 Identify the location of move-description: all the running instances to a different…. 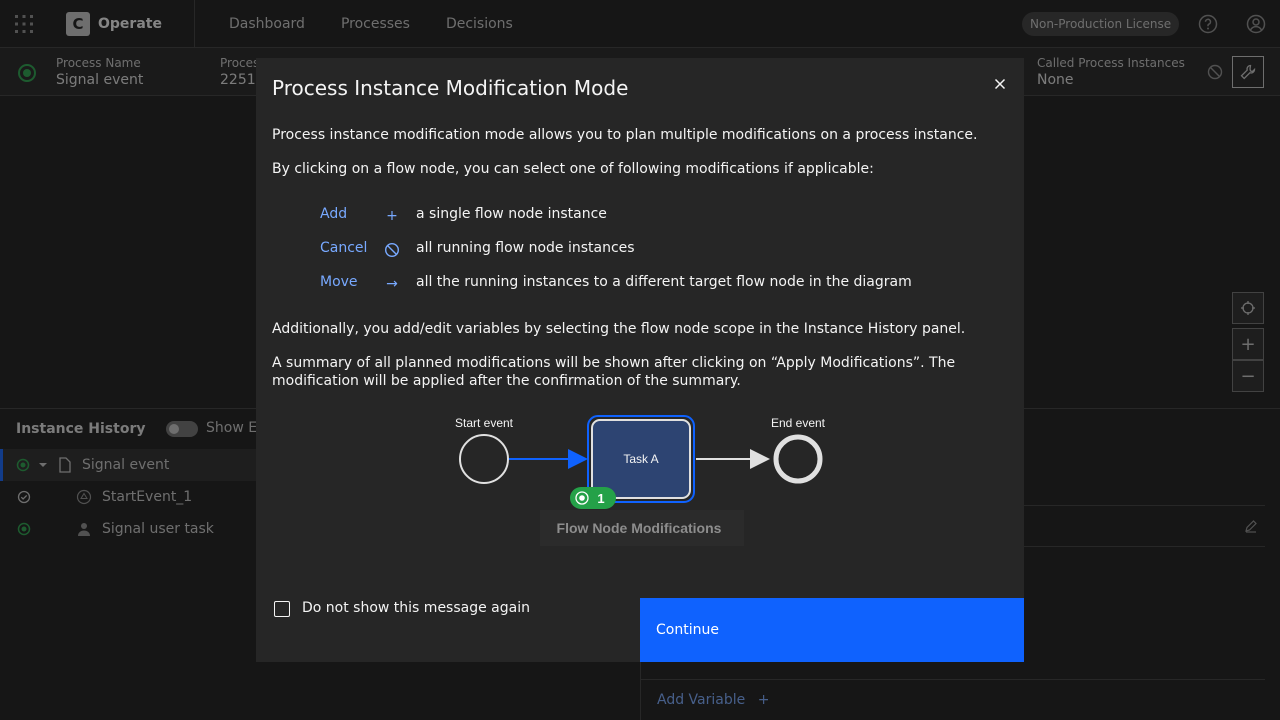
(664, 282).